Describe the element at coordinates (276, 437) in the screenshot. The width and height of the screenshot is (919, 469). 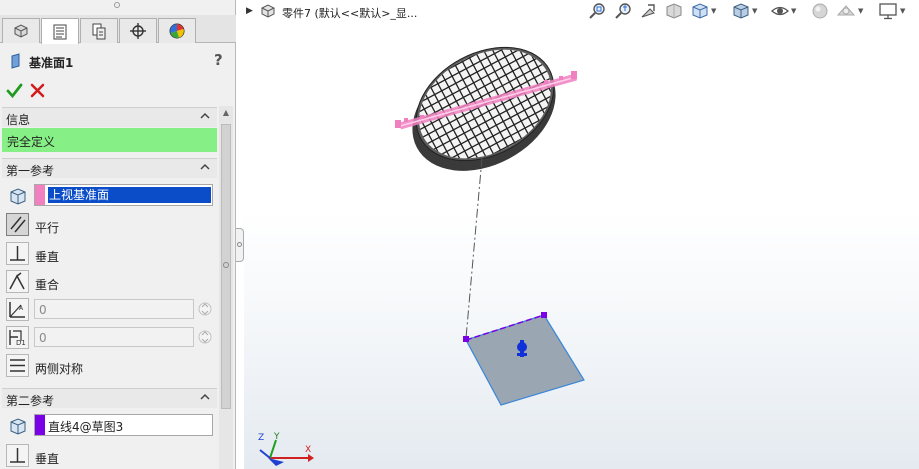
I see `triad-y-label: Y` at that location.